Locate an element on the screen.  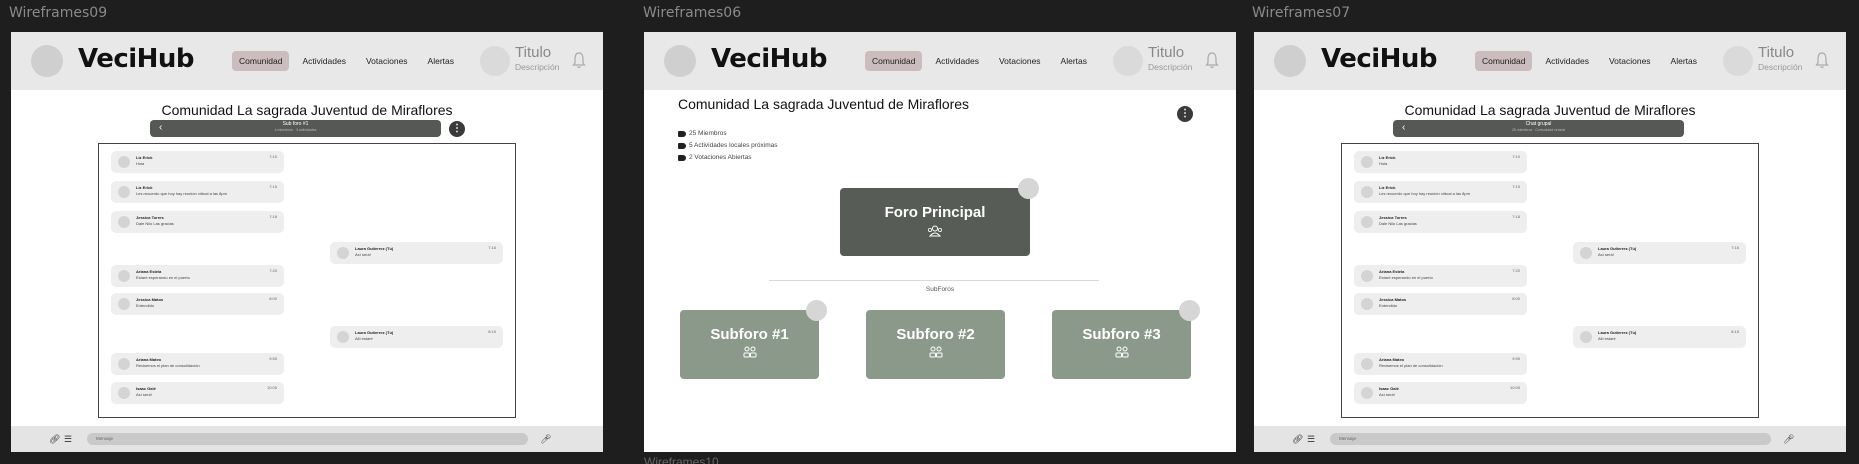
message-text: Dale Nilo Las gracias is located at coordinates (1398, 223).